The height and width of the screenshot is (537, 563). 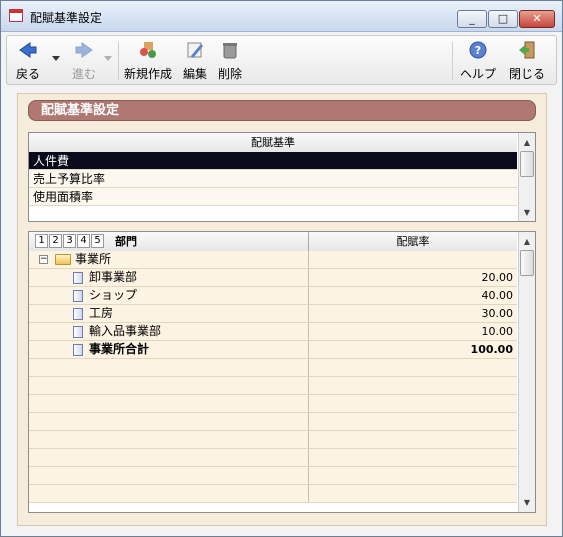 What do you see at coordinates (28, 60) in the screenshot?
I see `back-button: 戻る` at bounding box center [28, 60].